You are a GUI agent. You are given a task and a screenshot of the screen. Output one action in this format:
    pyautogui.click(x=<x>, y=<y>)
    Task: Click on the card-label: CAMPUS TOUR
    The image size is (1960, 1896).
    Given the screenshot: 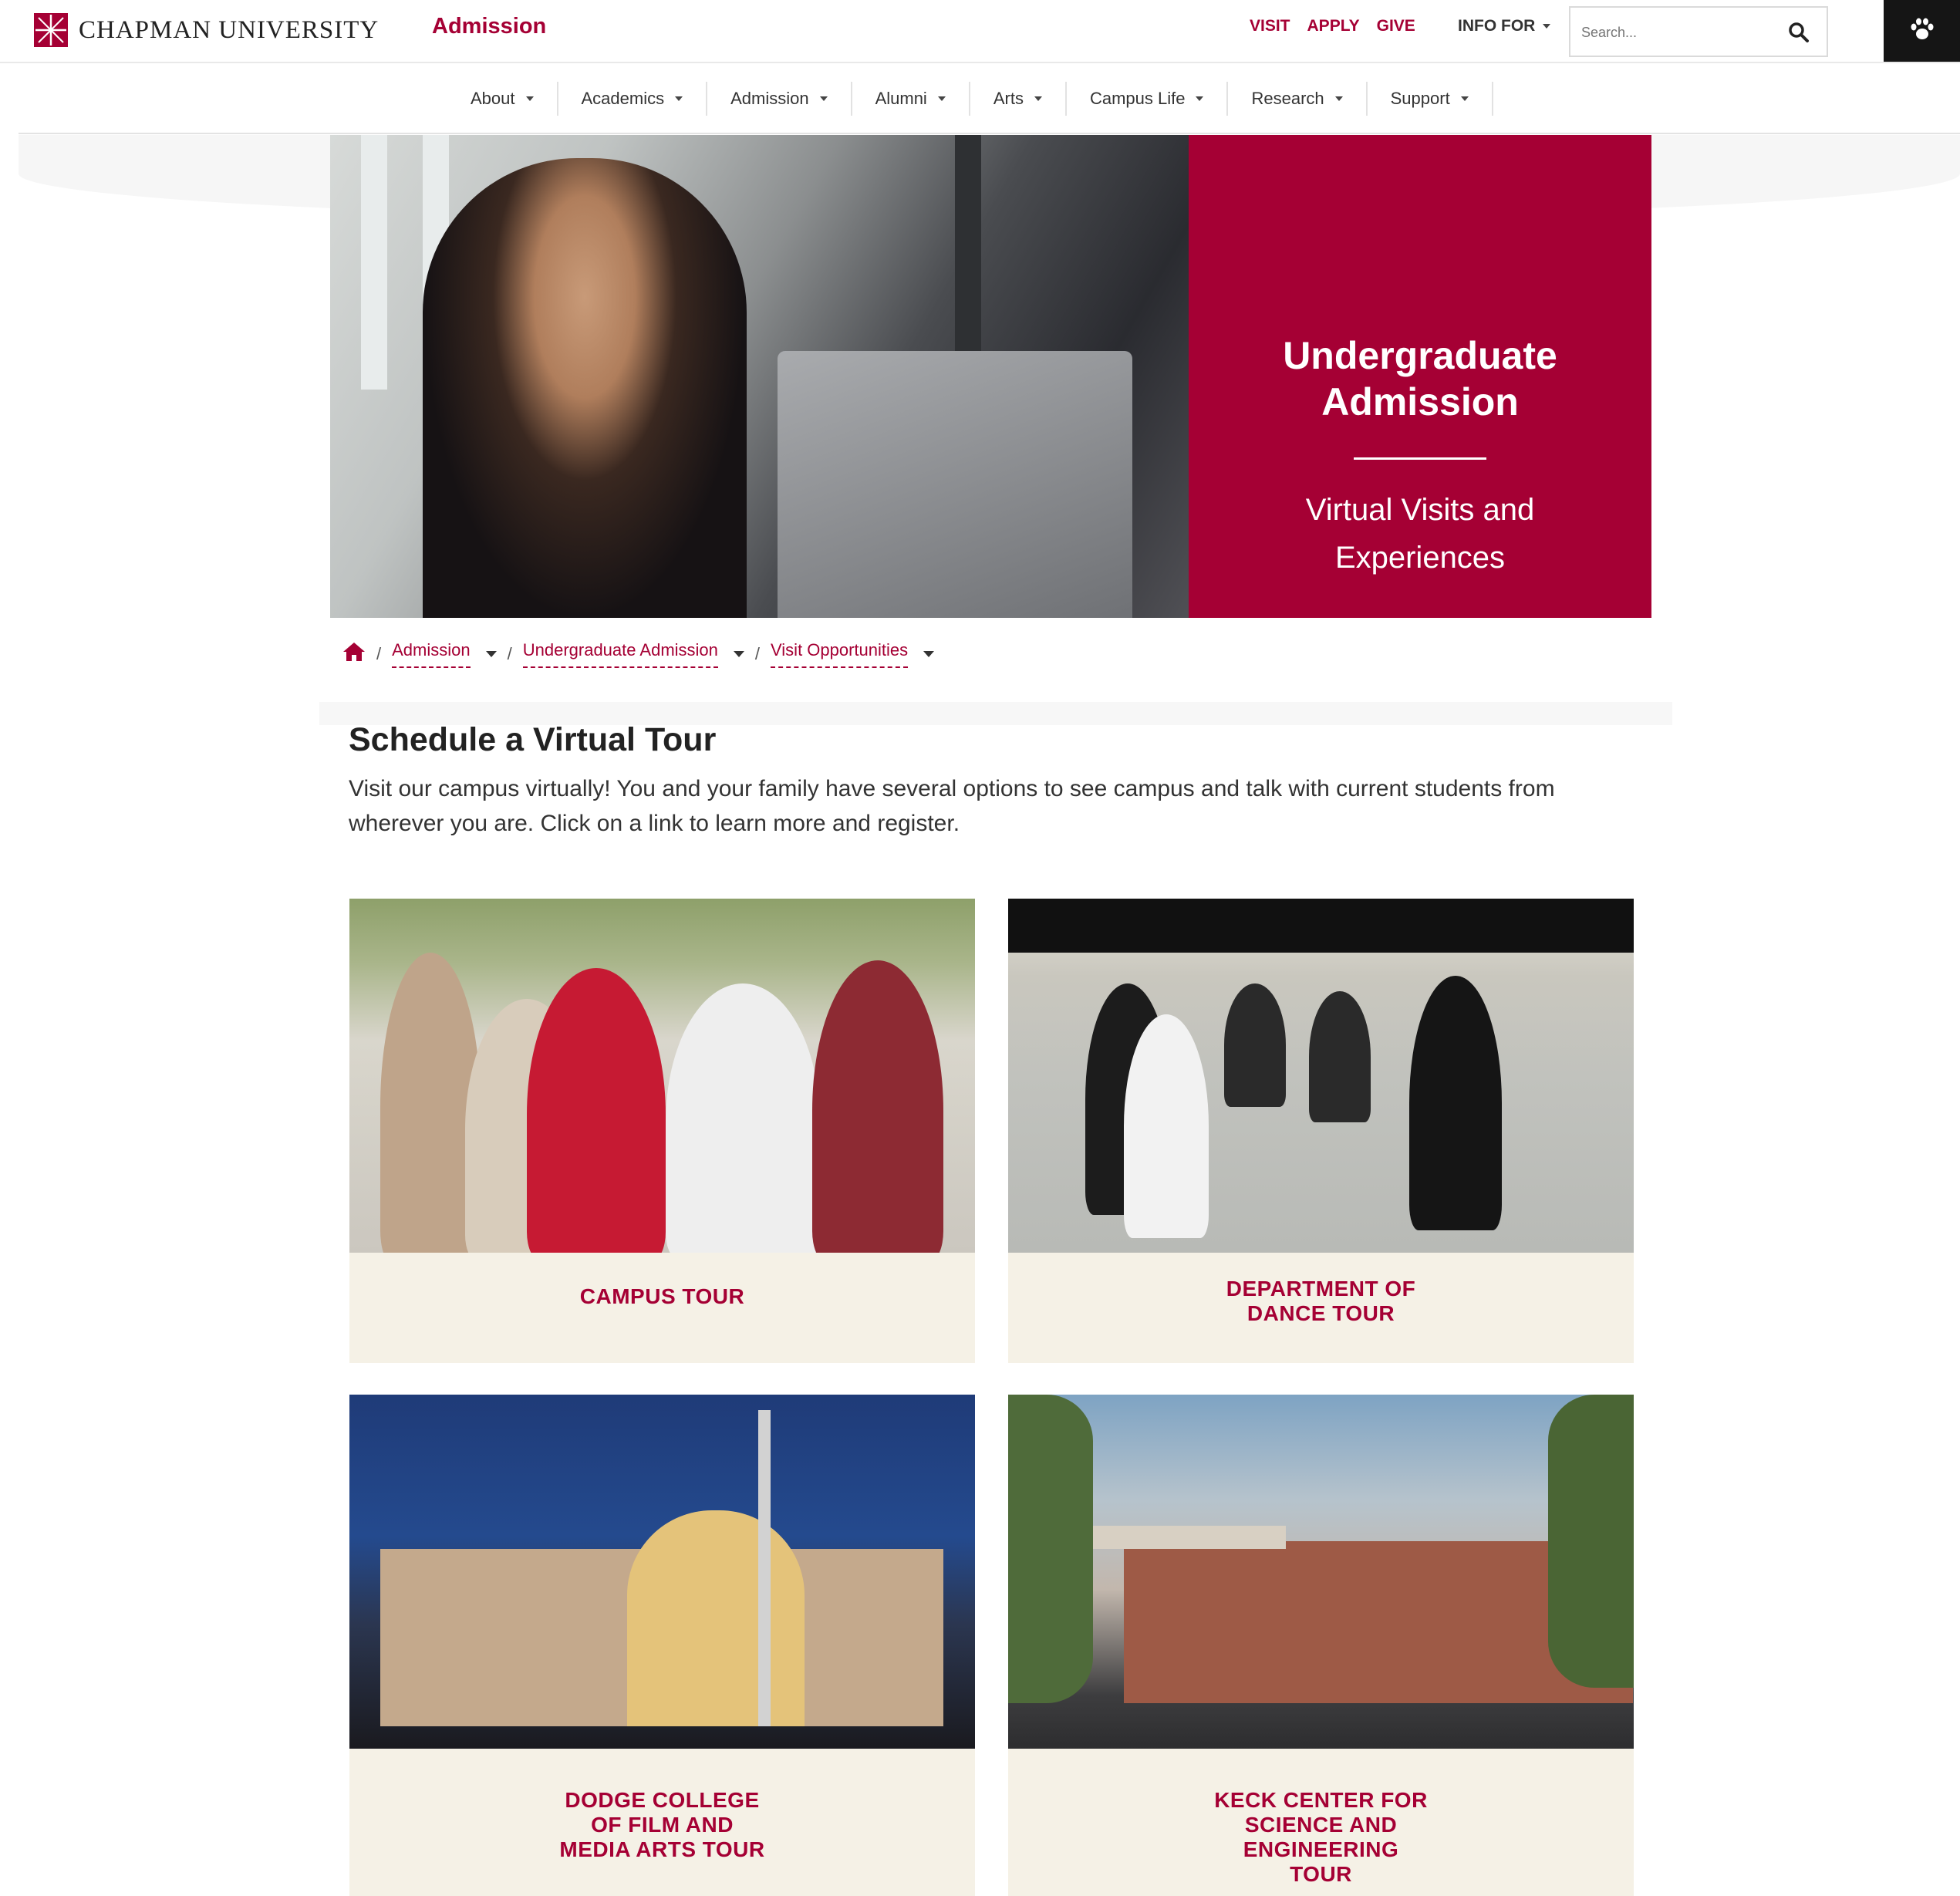 What is the action you would take?
    pyautogui.click(x=662, y=1296)
    